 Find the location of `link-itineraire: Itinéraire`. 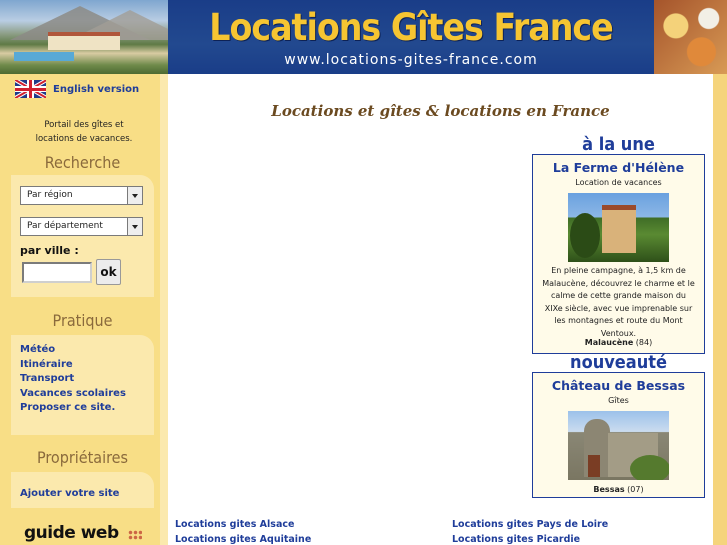

link-itineraire: Itinéraire is located at coordinates (73, 365).